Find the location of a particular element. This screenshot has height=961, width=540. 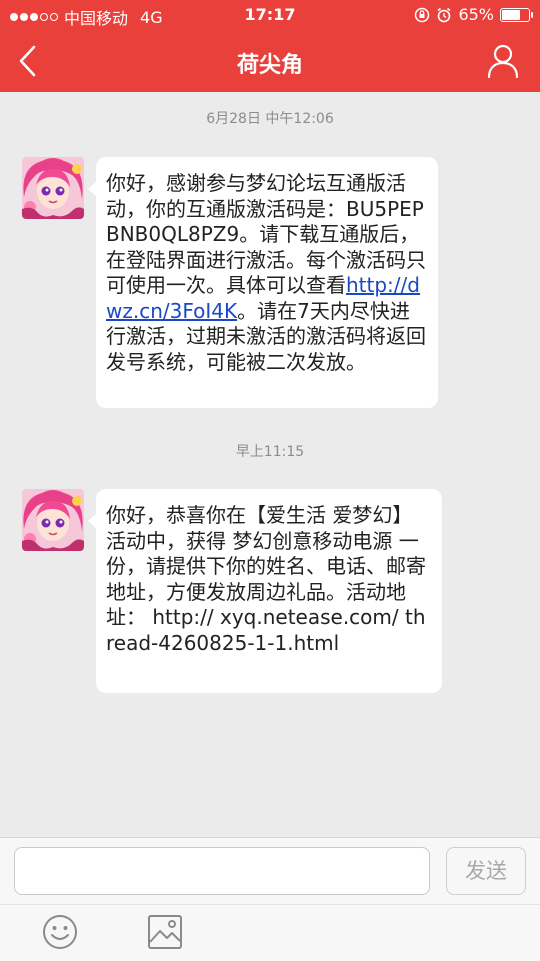

person-icon is located at coordinates (503, 61).